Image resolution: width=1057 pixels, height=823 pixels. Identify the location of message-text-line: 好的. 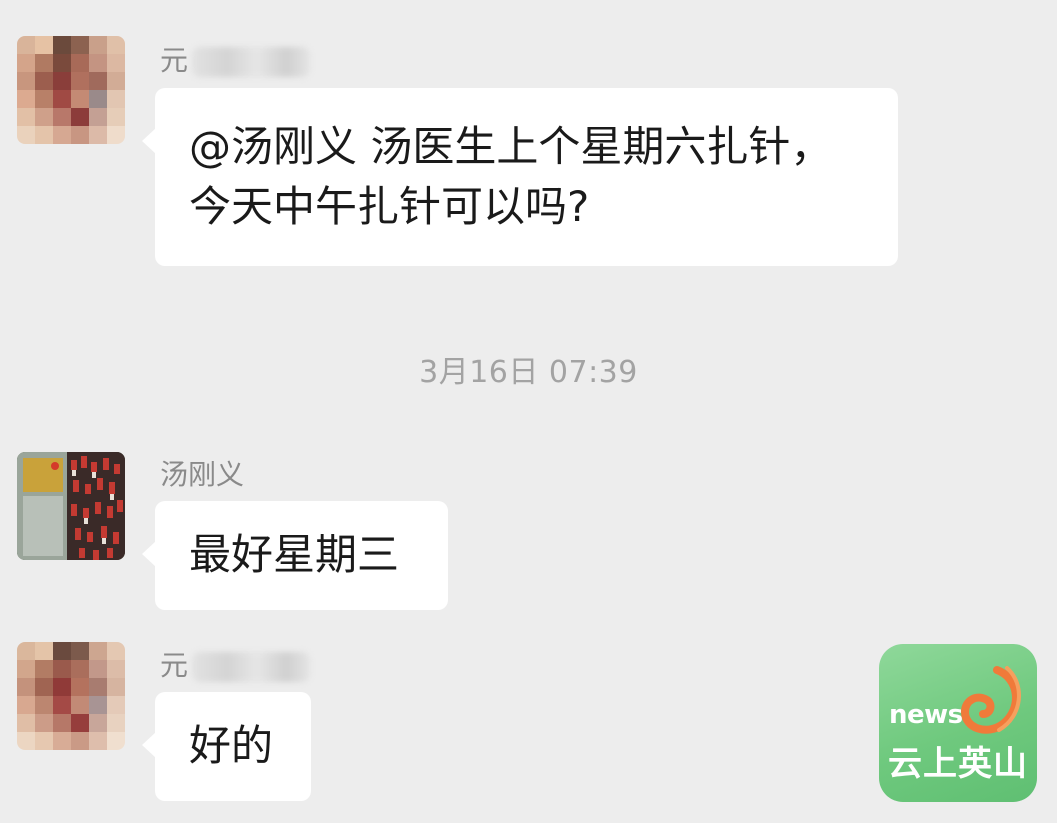
(231, 745).